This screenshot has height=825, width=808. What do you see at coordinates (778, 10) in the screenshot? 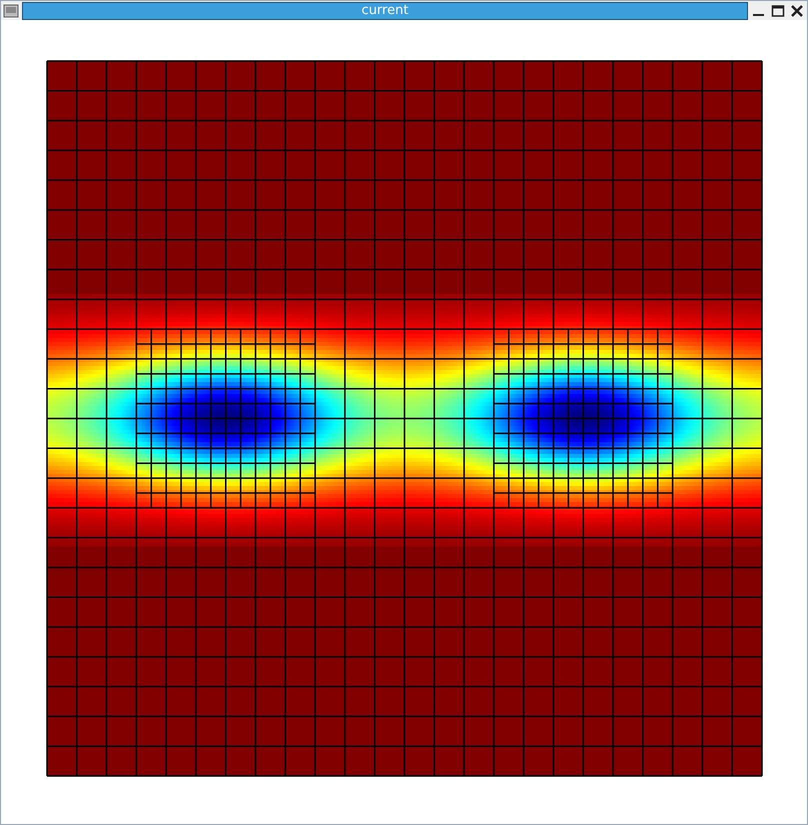
I see `maximize-icon` at bounding box center [778, 10].